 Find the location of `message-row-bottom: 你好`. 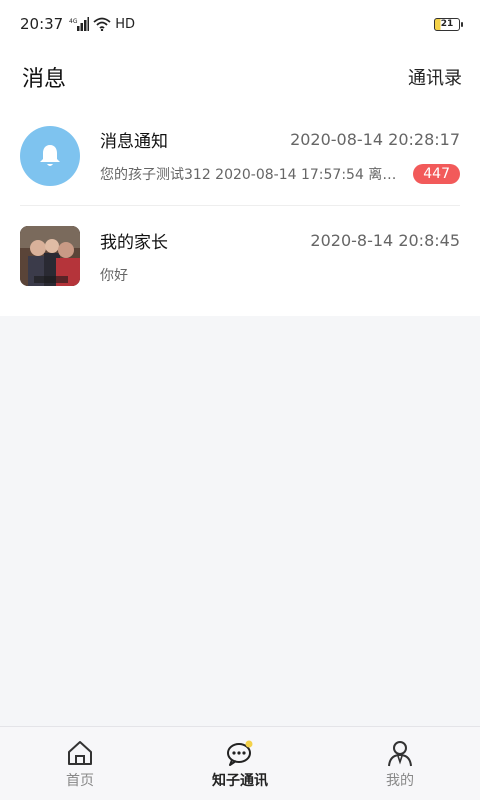

message-row-bottom: 你好 is located at coordinates (280, 275).